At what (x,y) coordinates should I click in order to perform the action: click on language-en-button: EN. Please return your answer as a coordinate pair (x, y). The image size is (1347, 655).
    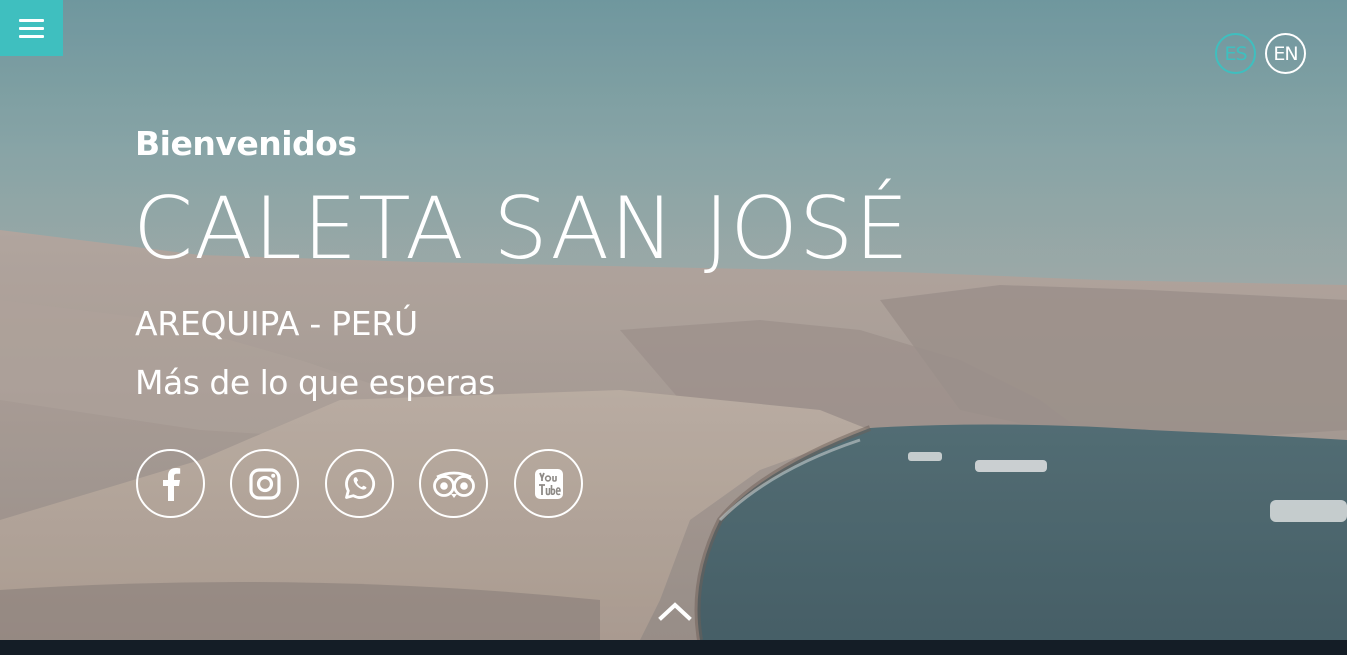
    Looking at the image, I should click on (1285, 53).